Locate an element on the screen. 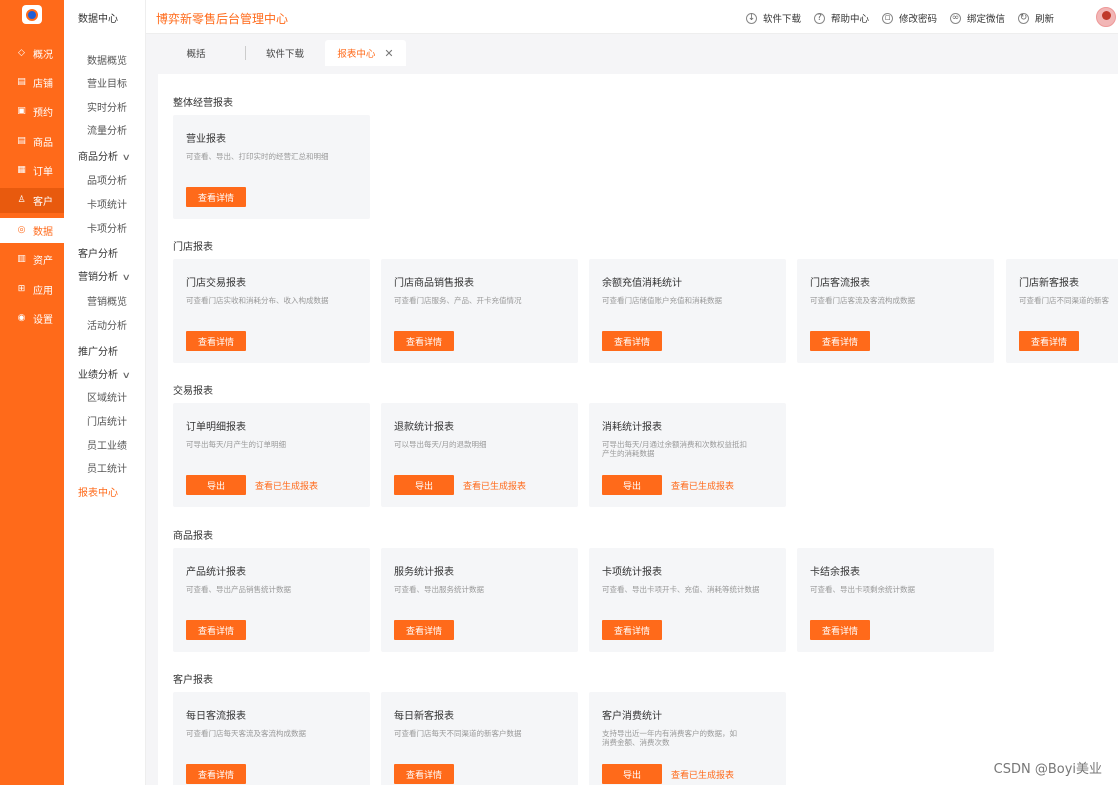 The image size is (1118, 785). nav-item-data: ◎ 数据 is located at coordinates (32, 230).